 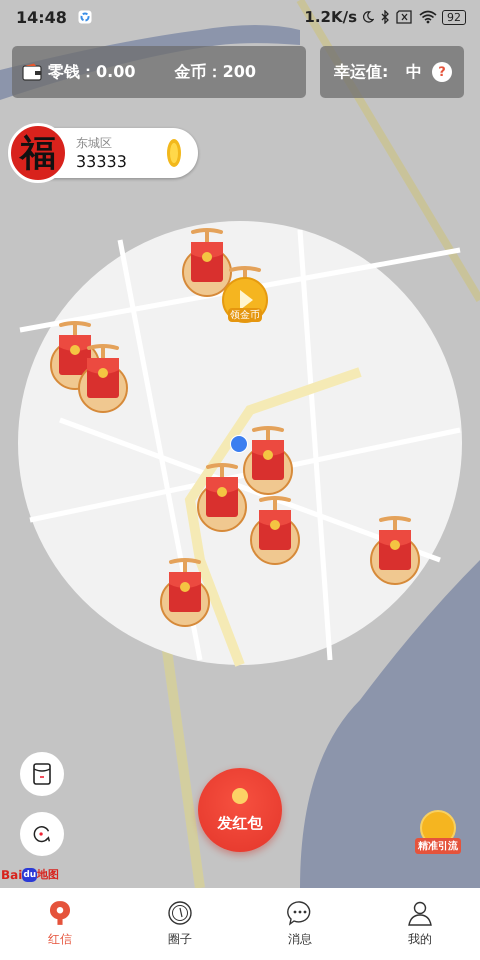 What do you see at coordinates (438, 835) in the screenshot?
I see `promo-button: 精准引流` at bounding box center [438, 835].